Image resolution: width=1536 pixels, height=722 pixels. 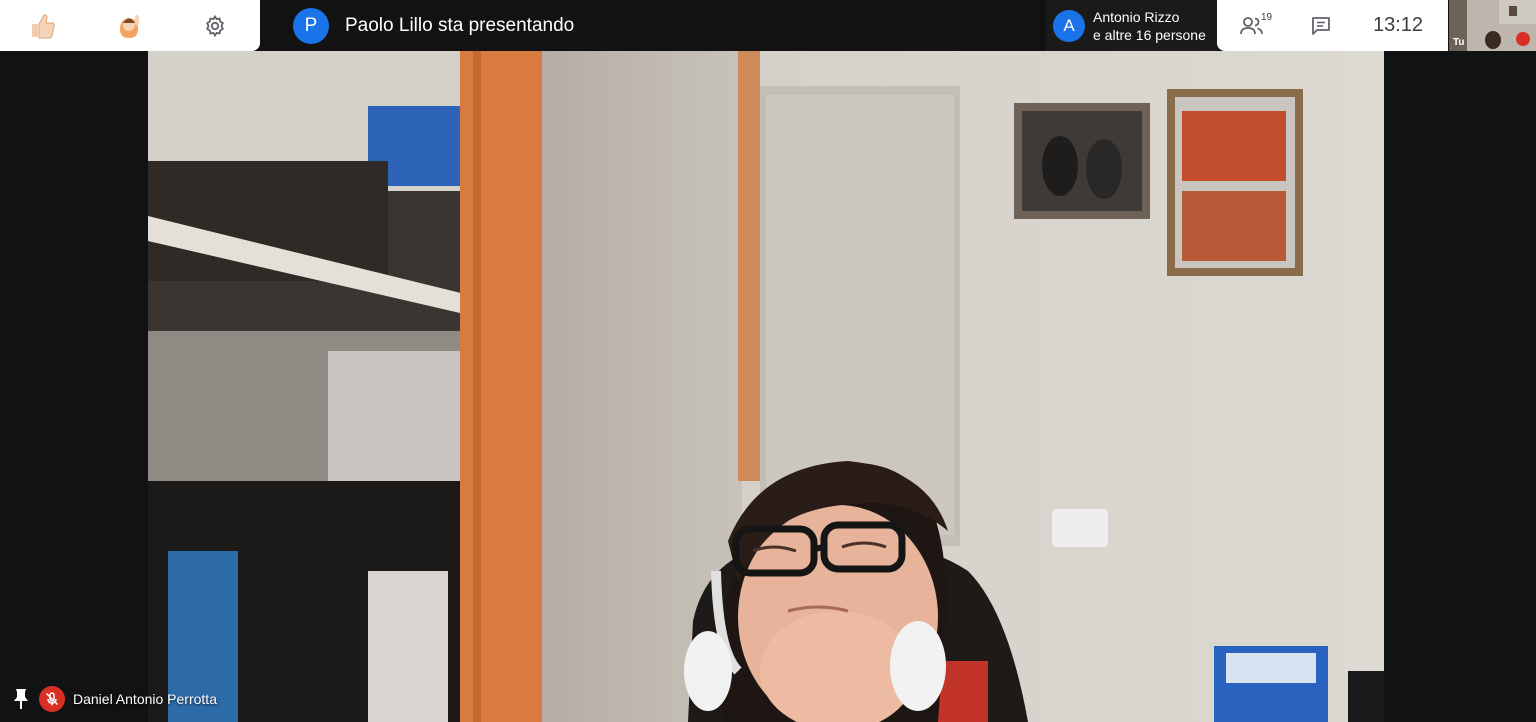 I want to click on participants-chip-line2: e altre 16 persone, so click(x=1149, y=34).